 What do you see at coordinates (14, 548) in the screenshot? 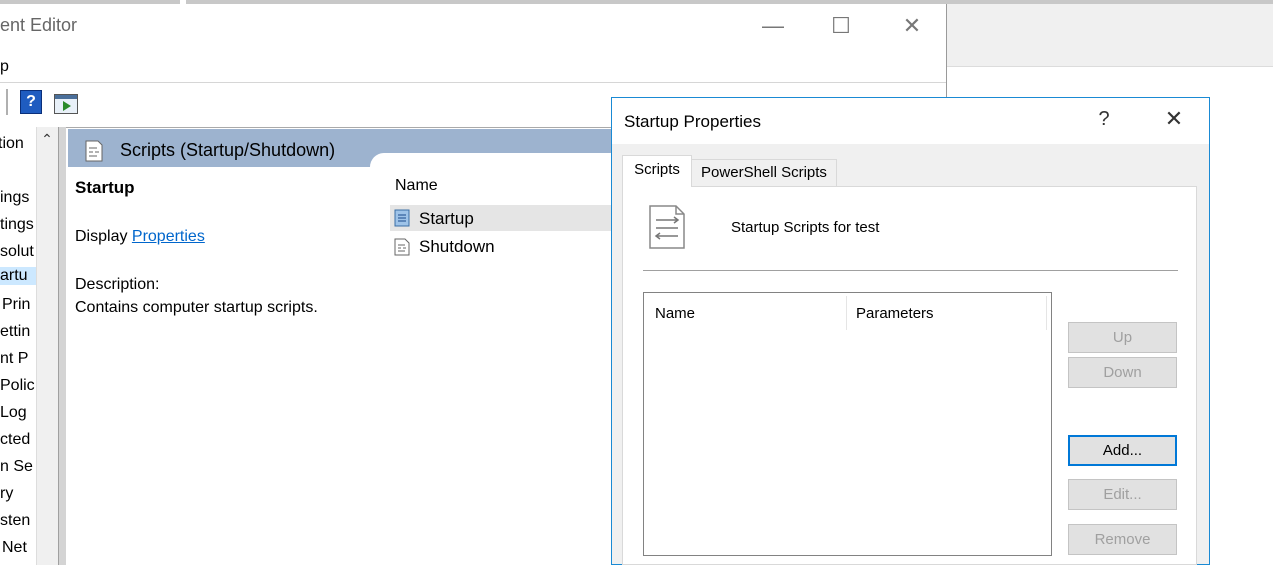
I see `tree-item: Net` at bounding box center [14, 548].